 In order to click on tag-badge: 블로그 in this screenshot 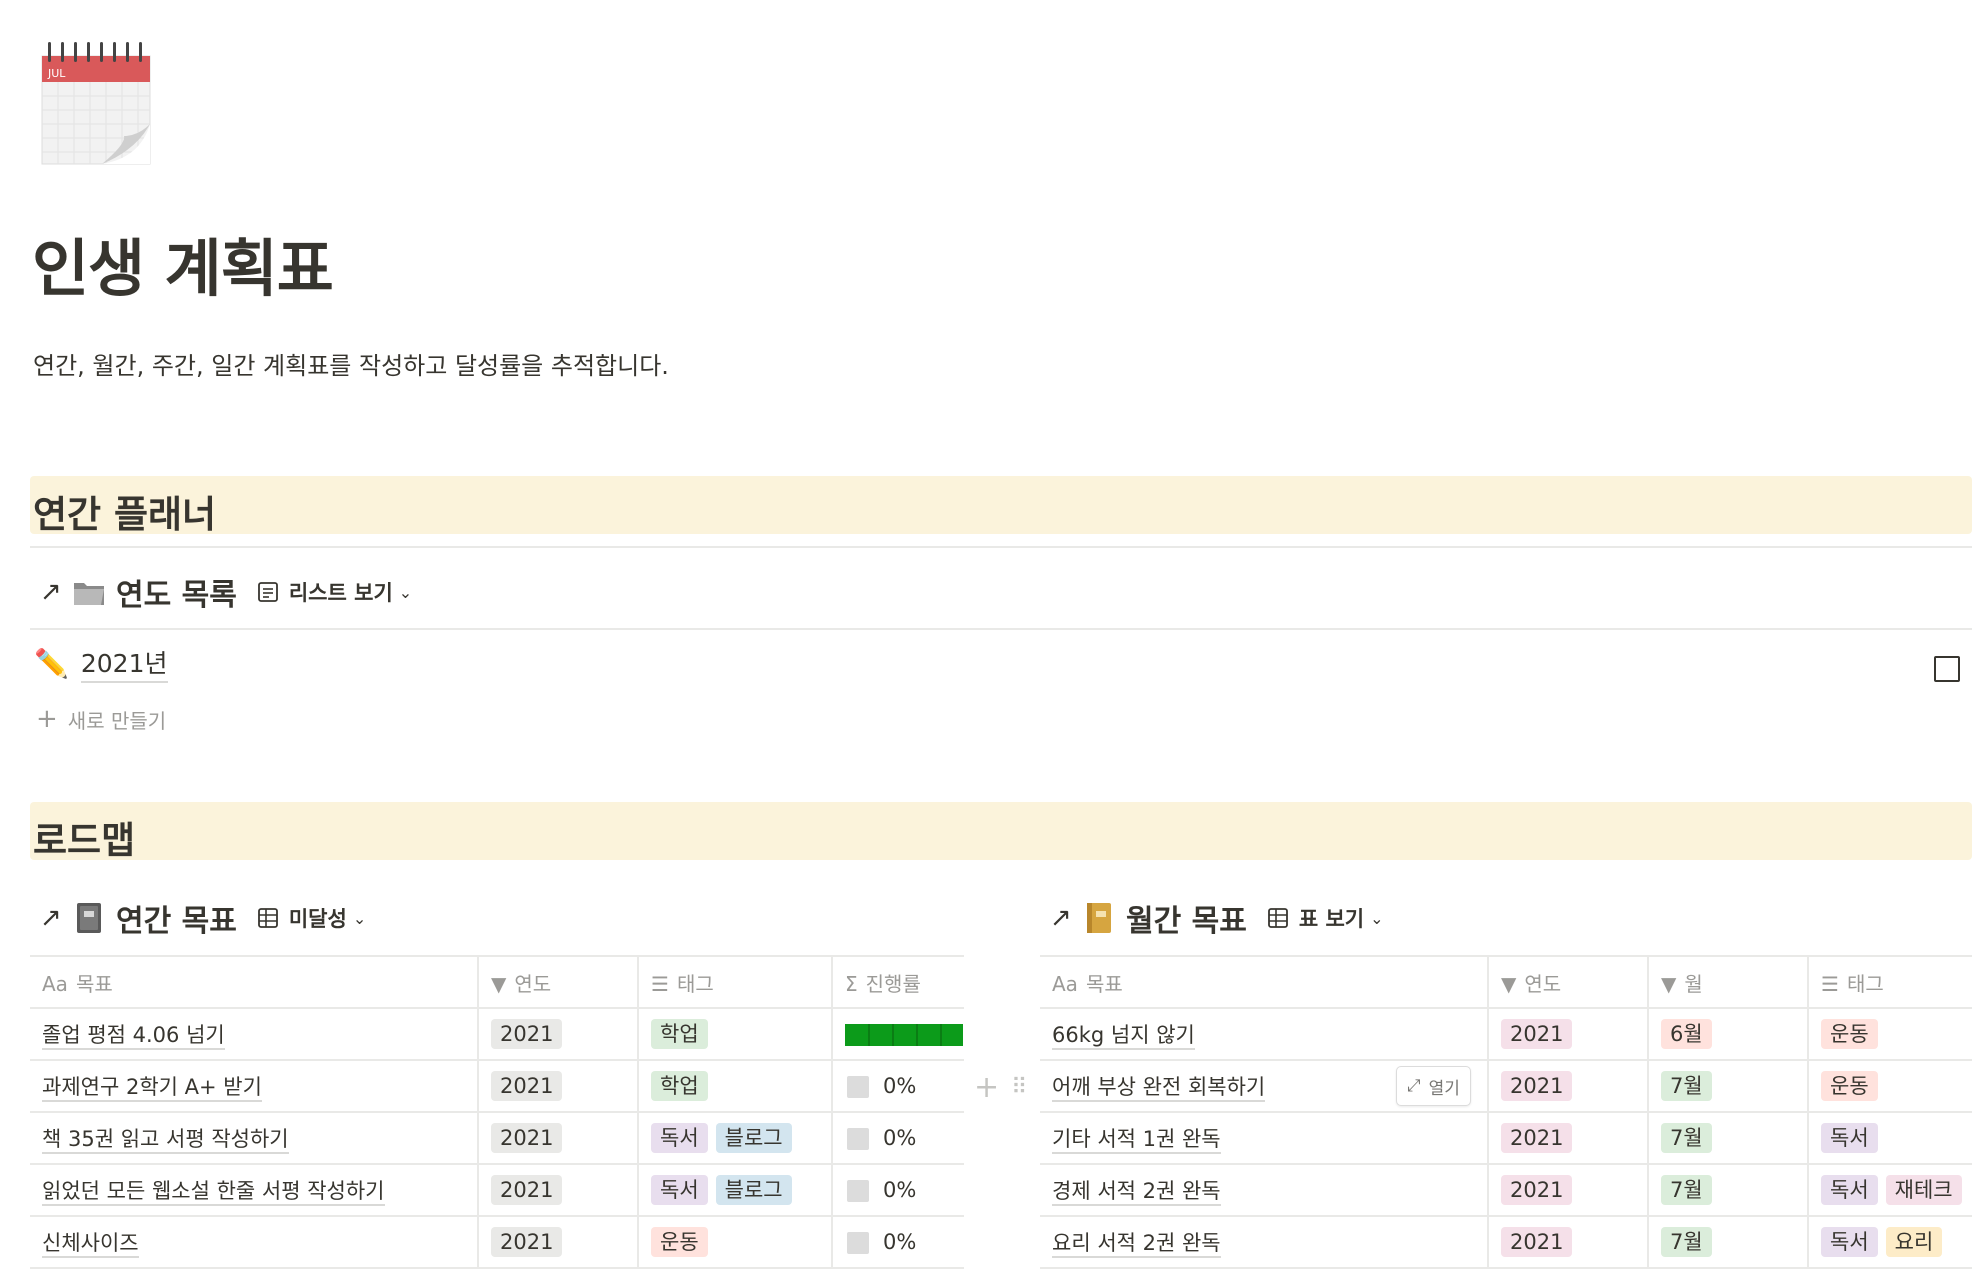, I will do `click(753, 1190)`.